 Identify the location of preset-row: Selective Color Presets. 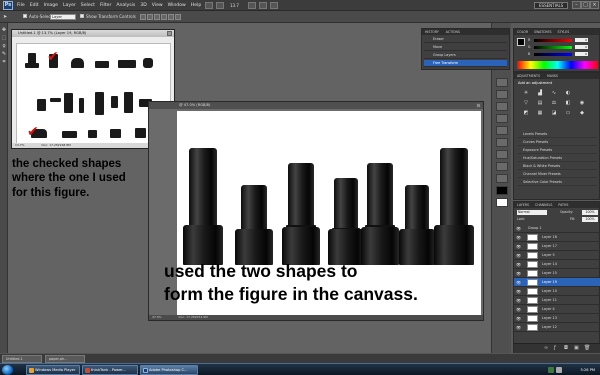
(557, 182).